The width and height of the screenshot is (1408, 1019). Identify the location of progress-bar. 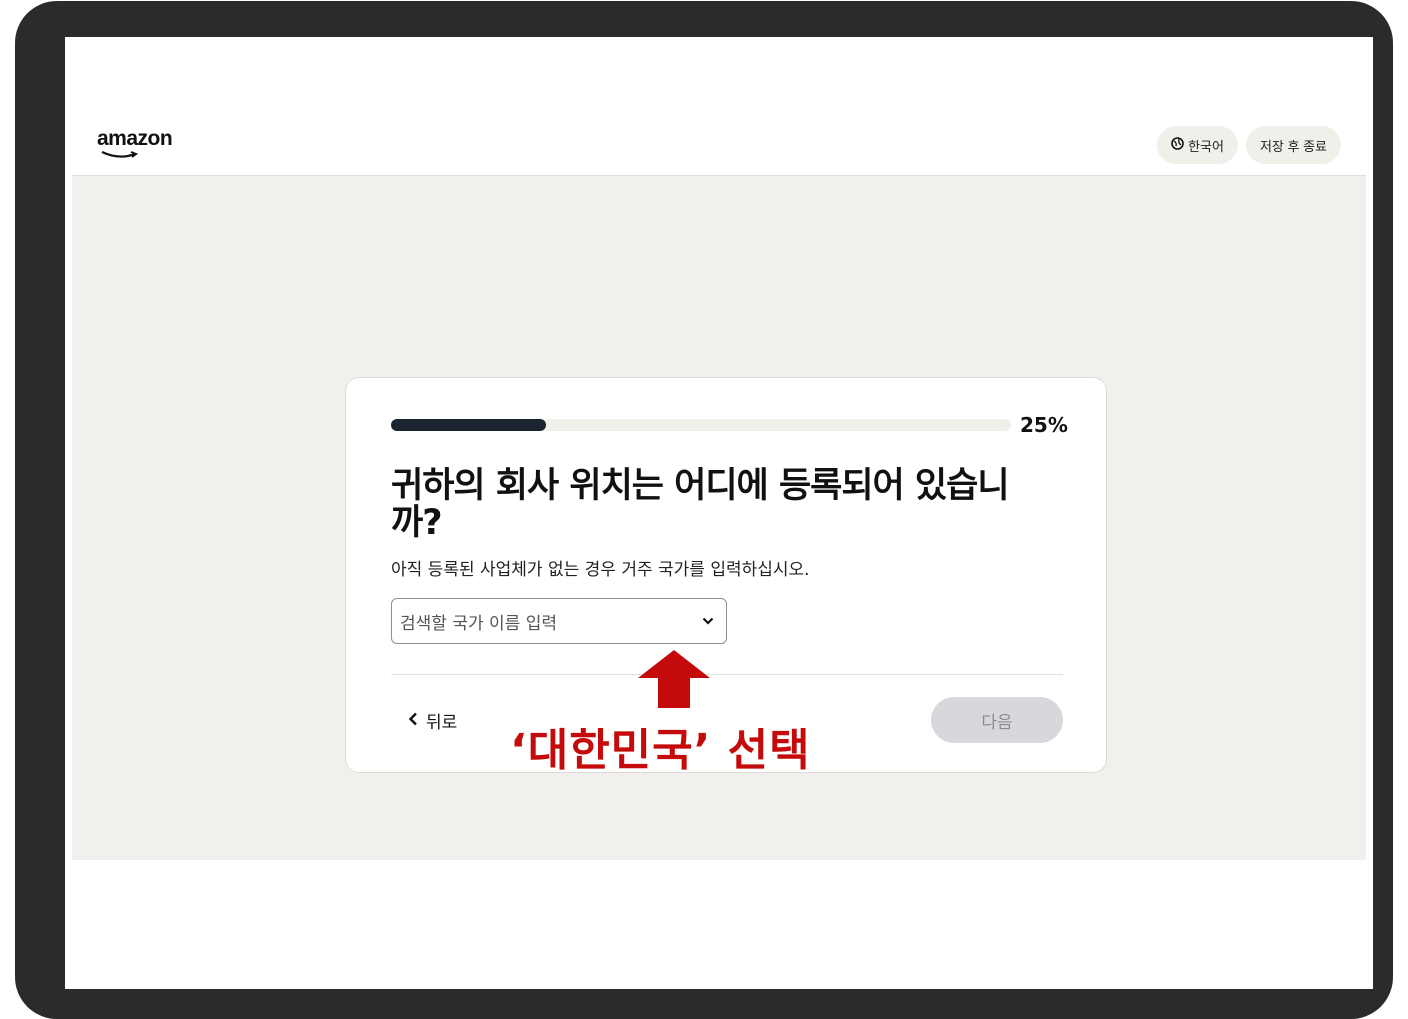
(701, 425).